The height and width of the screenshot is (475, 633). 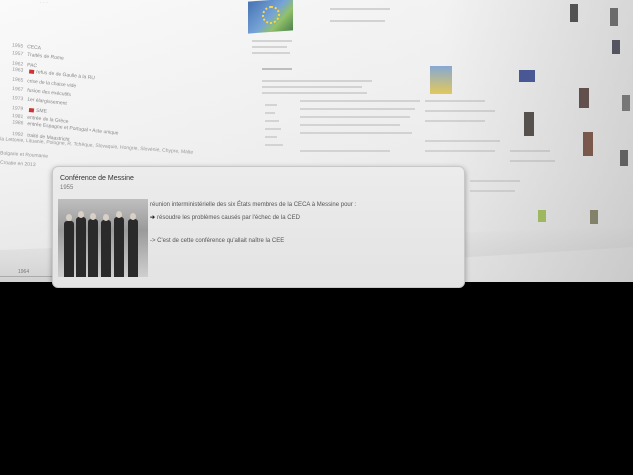 What do you see at coordinates (24, 155) in the screenshot?
I see `timeline-note: Bulgarie et Roumanie` at bounding box center [24, 155].